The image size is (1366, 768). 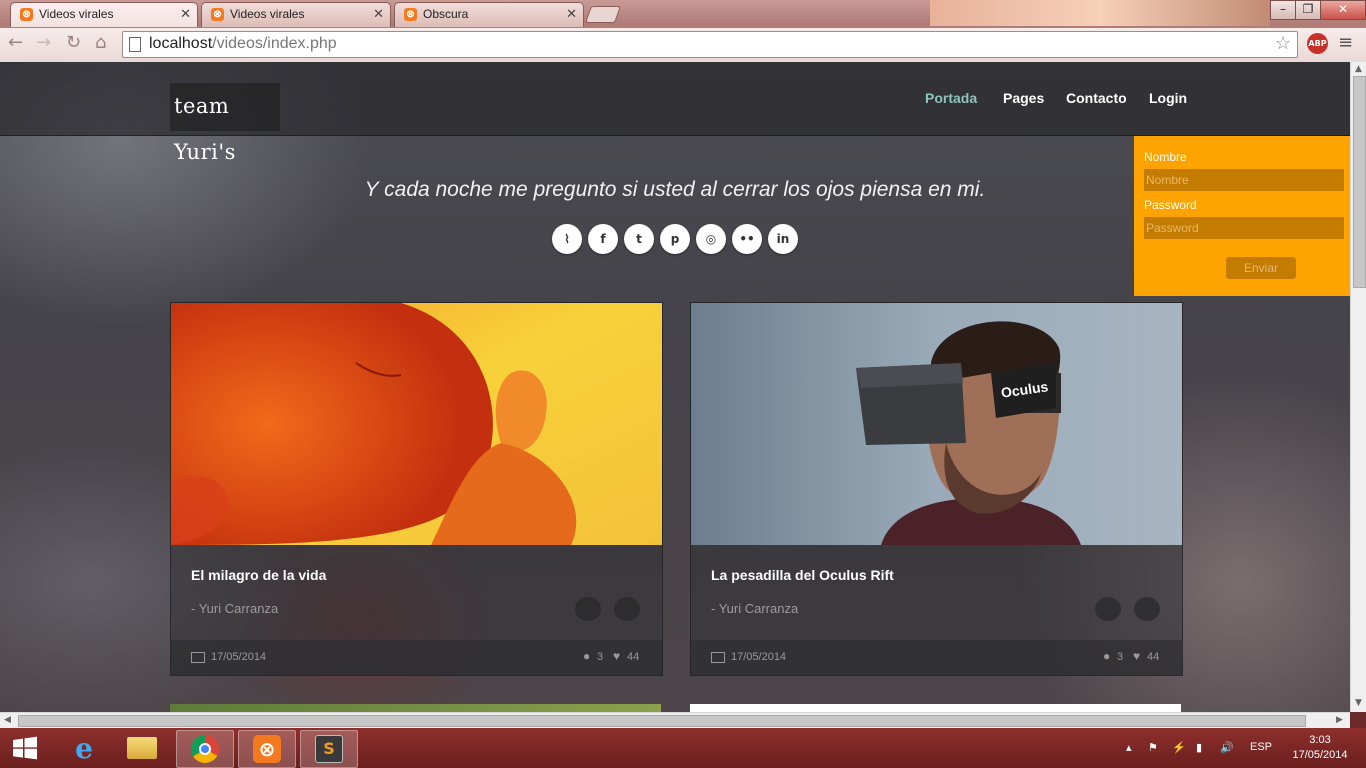 I want to click on nombre-input, so click(x=1244, y=180).